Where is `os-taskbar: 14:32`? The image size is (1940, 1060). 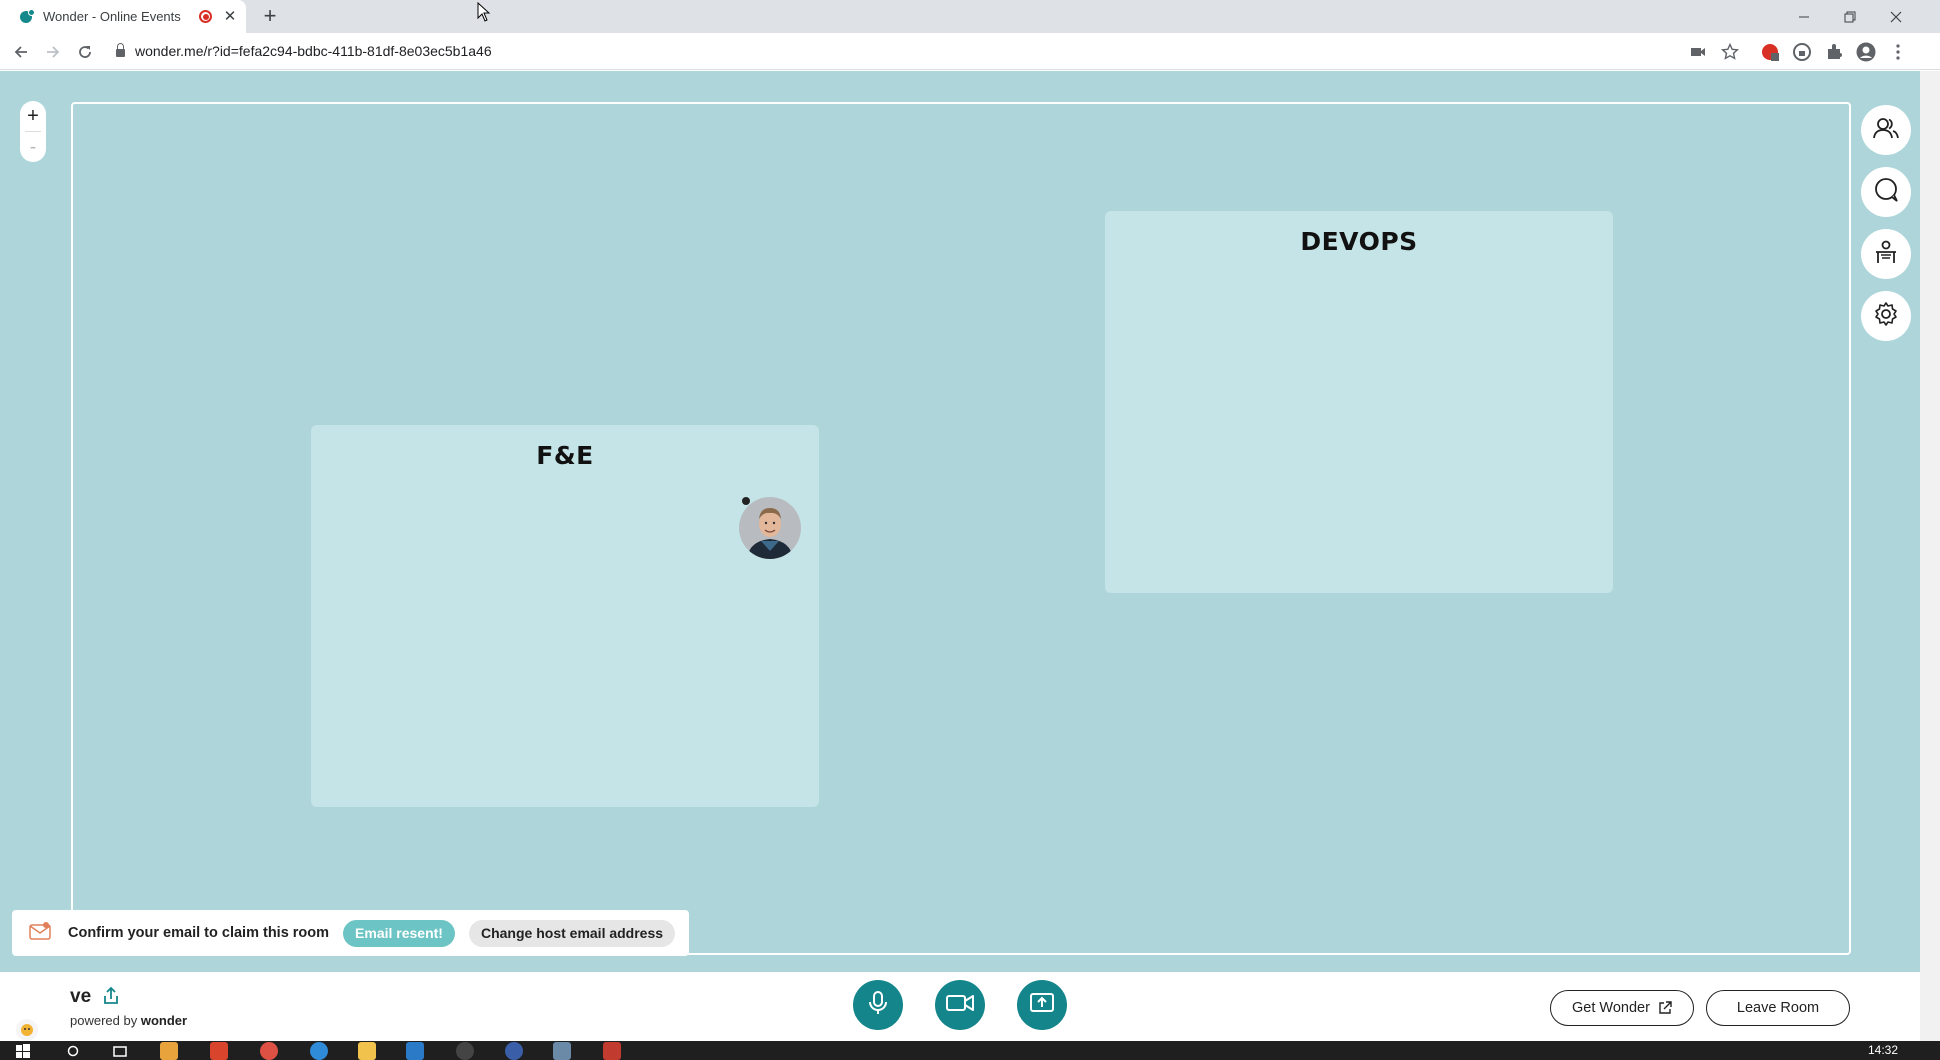
os-taskbar: 14:32 is located at coordinates (970, 1050).